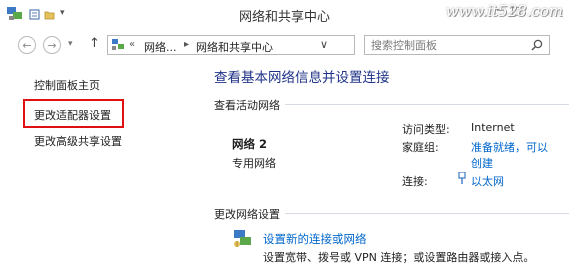 The height and width of the screenshot is (265, 569). I want to click on search-input, so click(446, 45).